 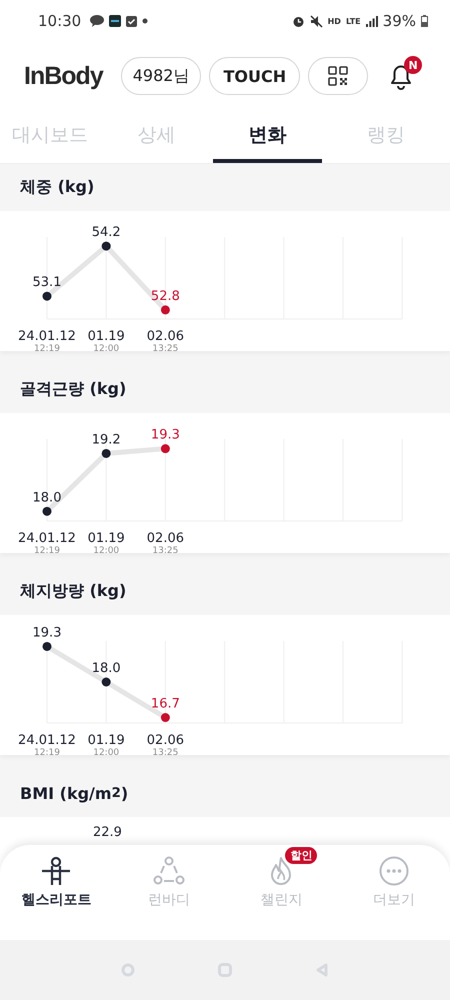 What do you see at coordinates (267, 136) in the screenshot?
I see `tab: 변화` at bounding box center [267, 136].